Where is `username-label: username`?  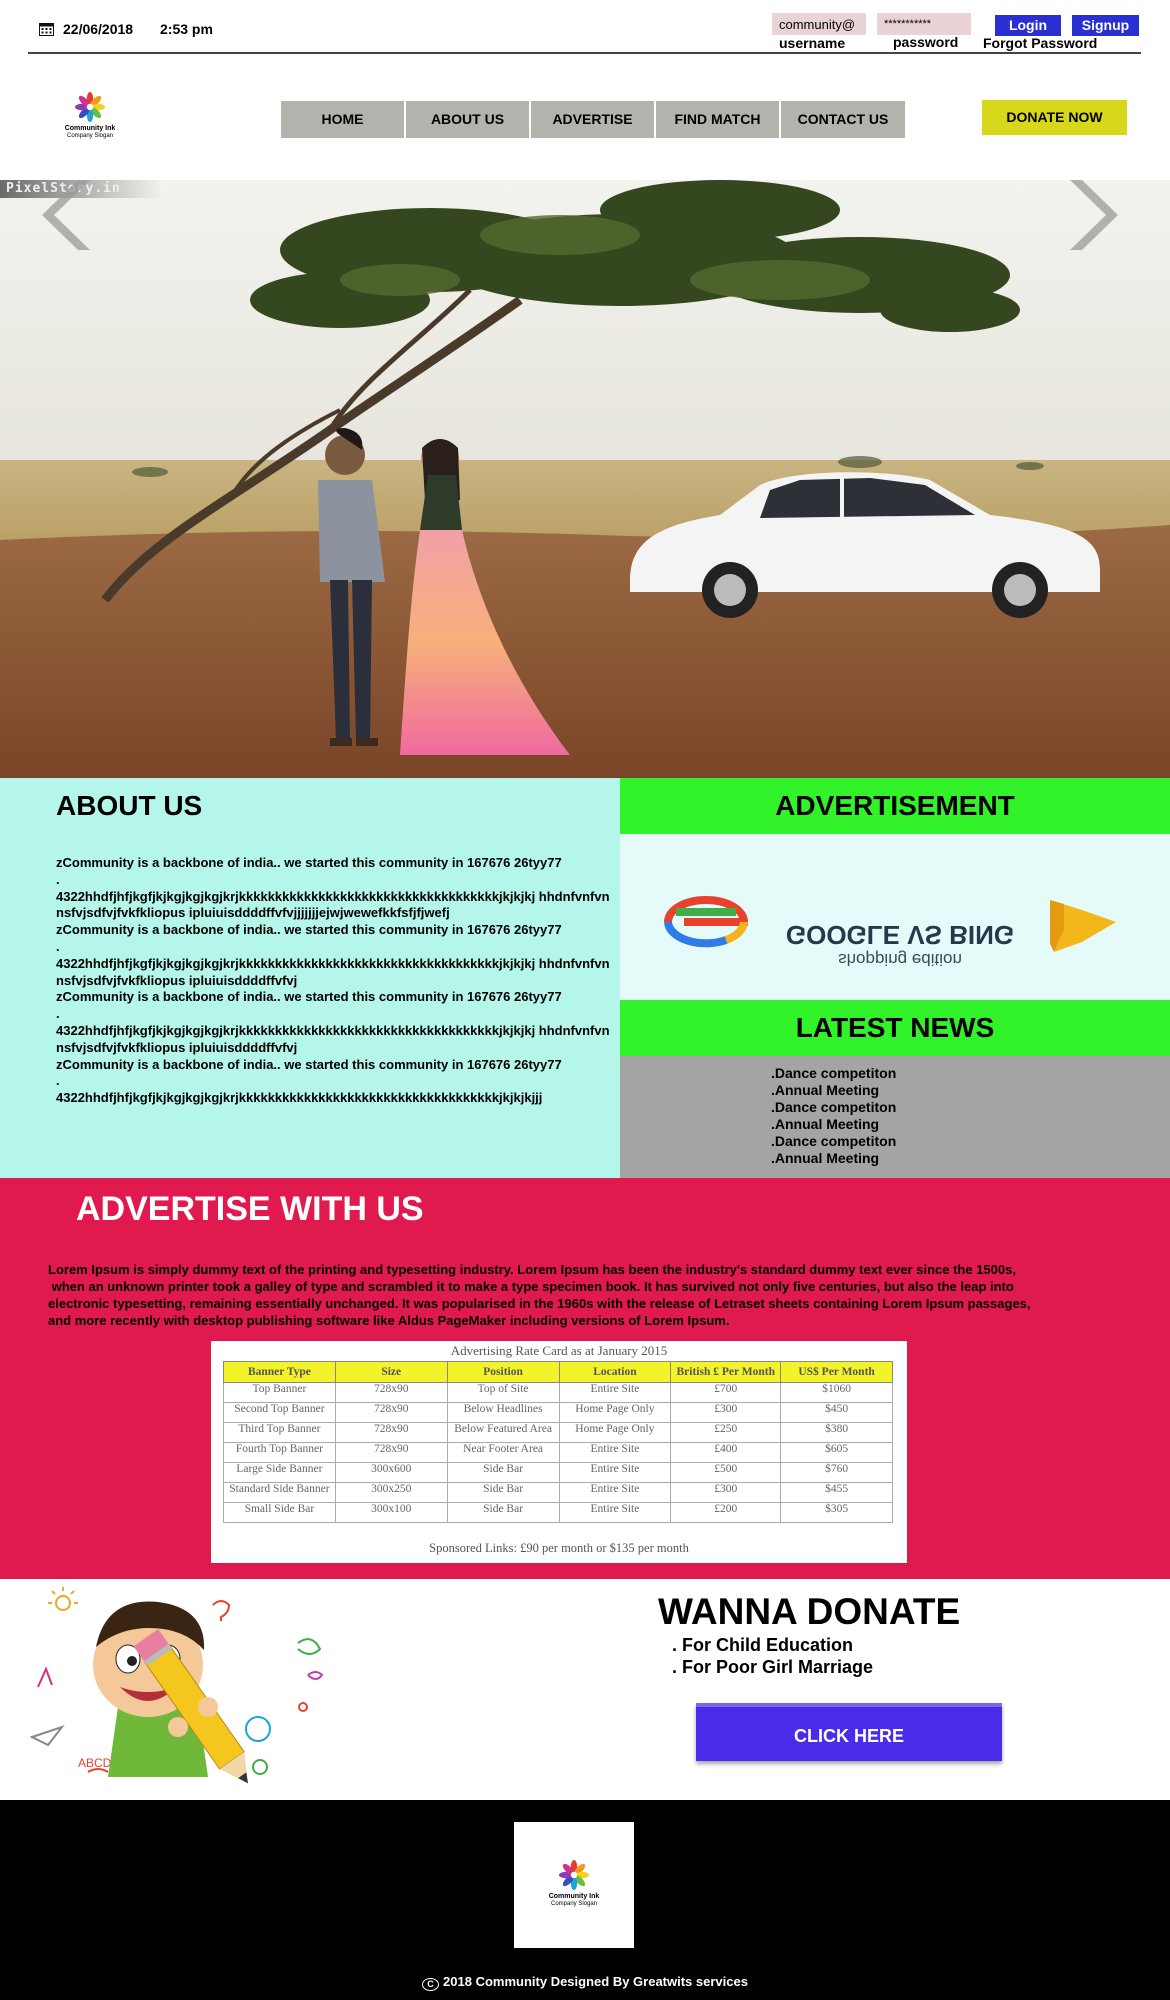
username-label: username is located at coordinates (812, 43).